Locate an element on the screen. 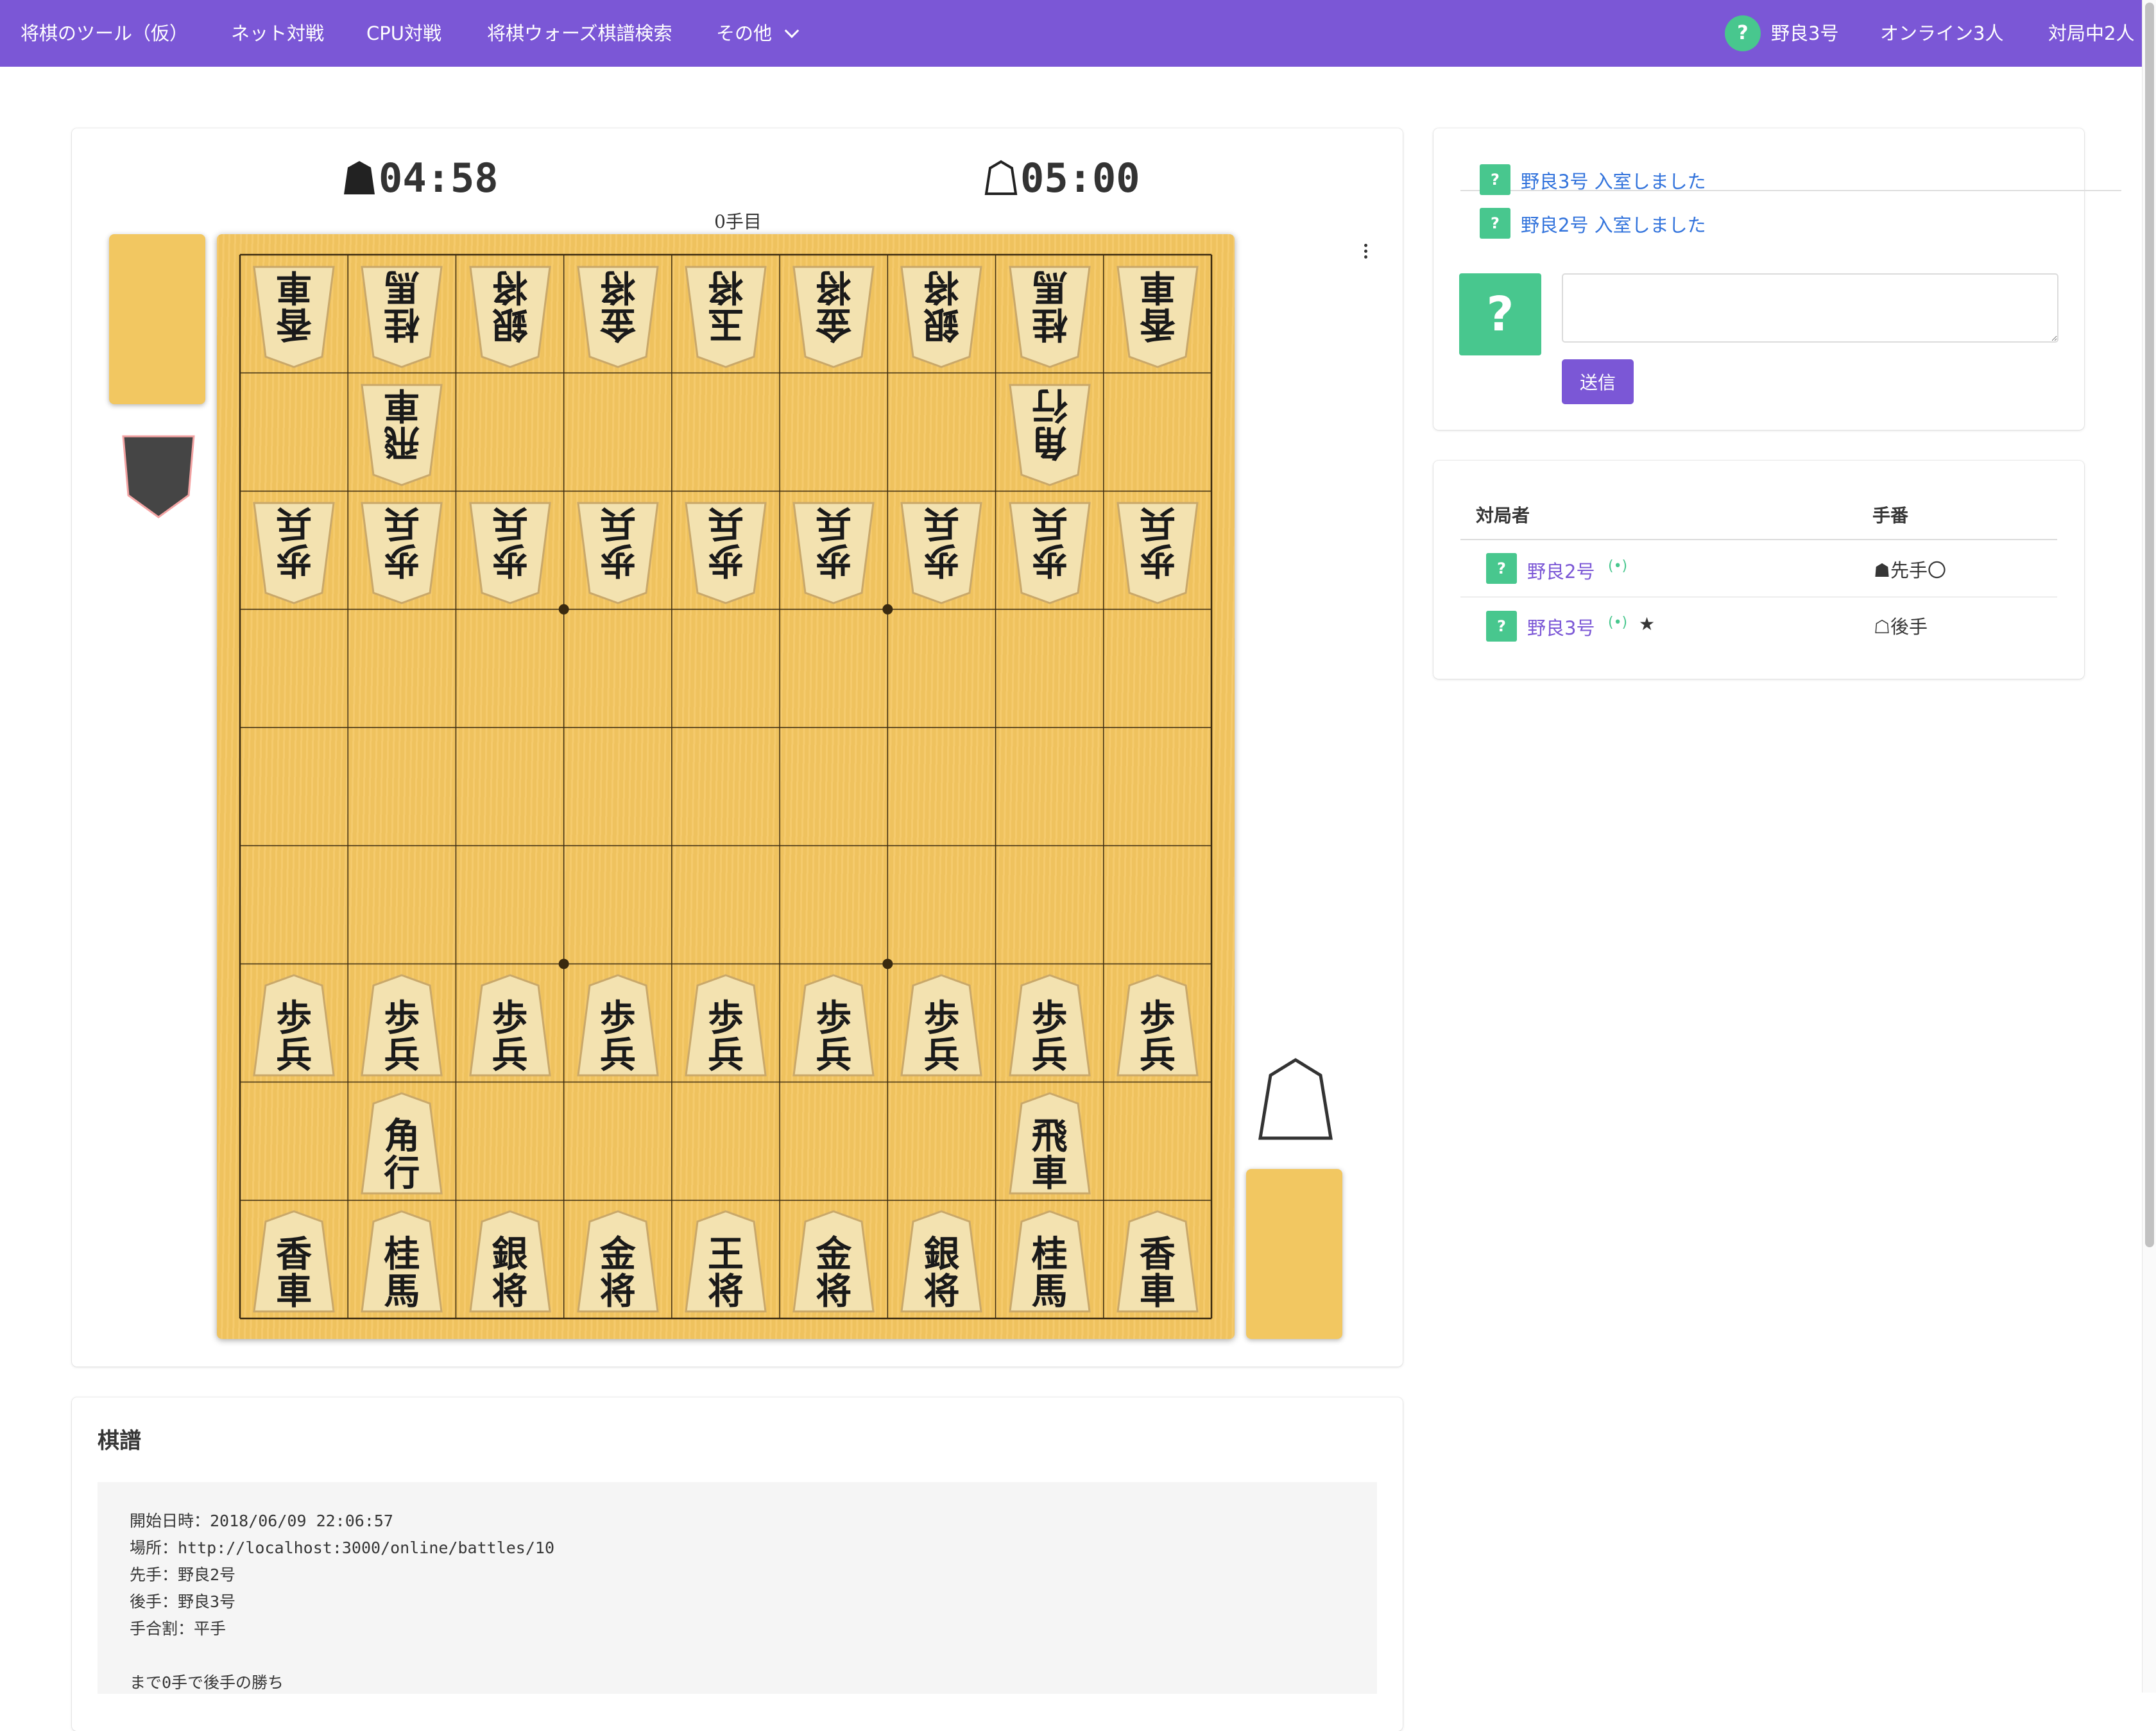 The height and width of the screenshot is (1731, 2156). sente-hand is located at coordinates (1294, 1254).